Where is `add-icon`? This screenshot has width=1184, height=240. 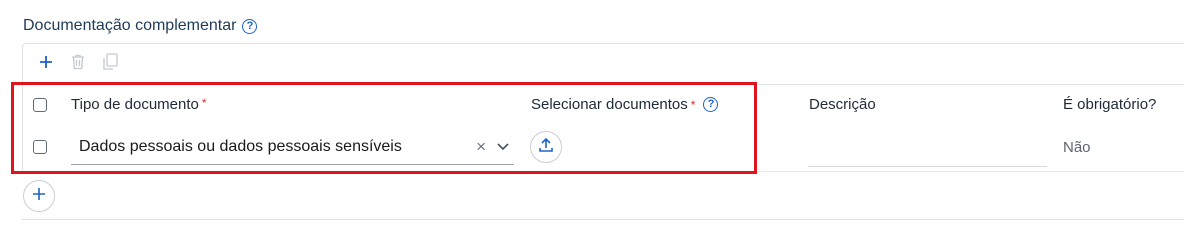 add-icon is located at coordinates (46, 62).